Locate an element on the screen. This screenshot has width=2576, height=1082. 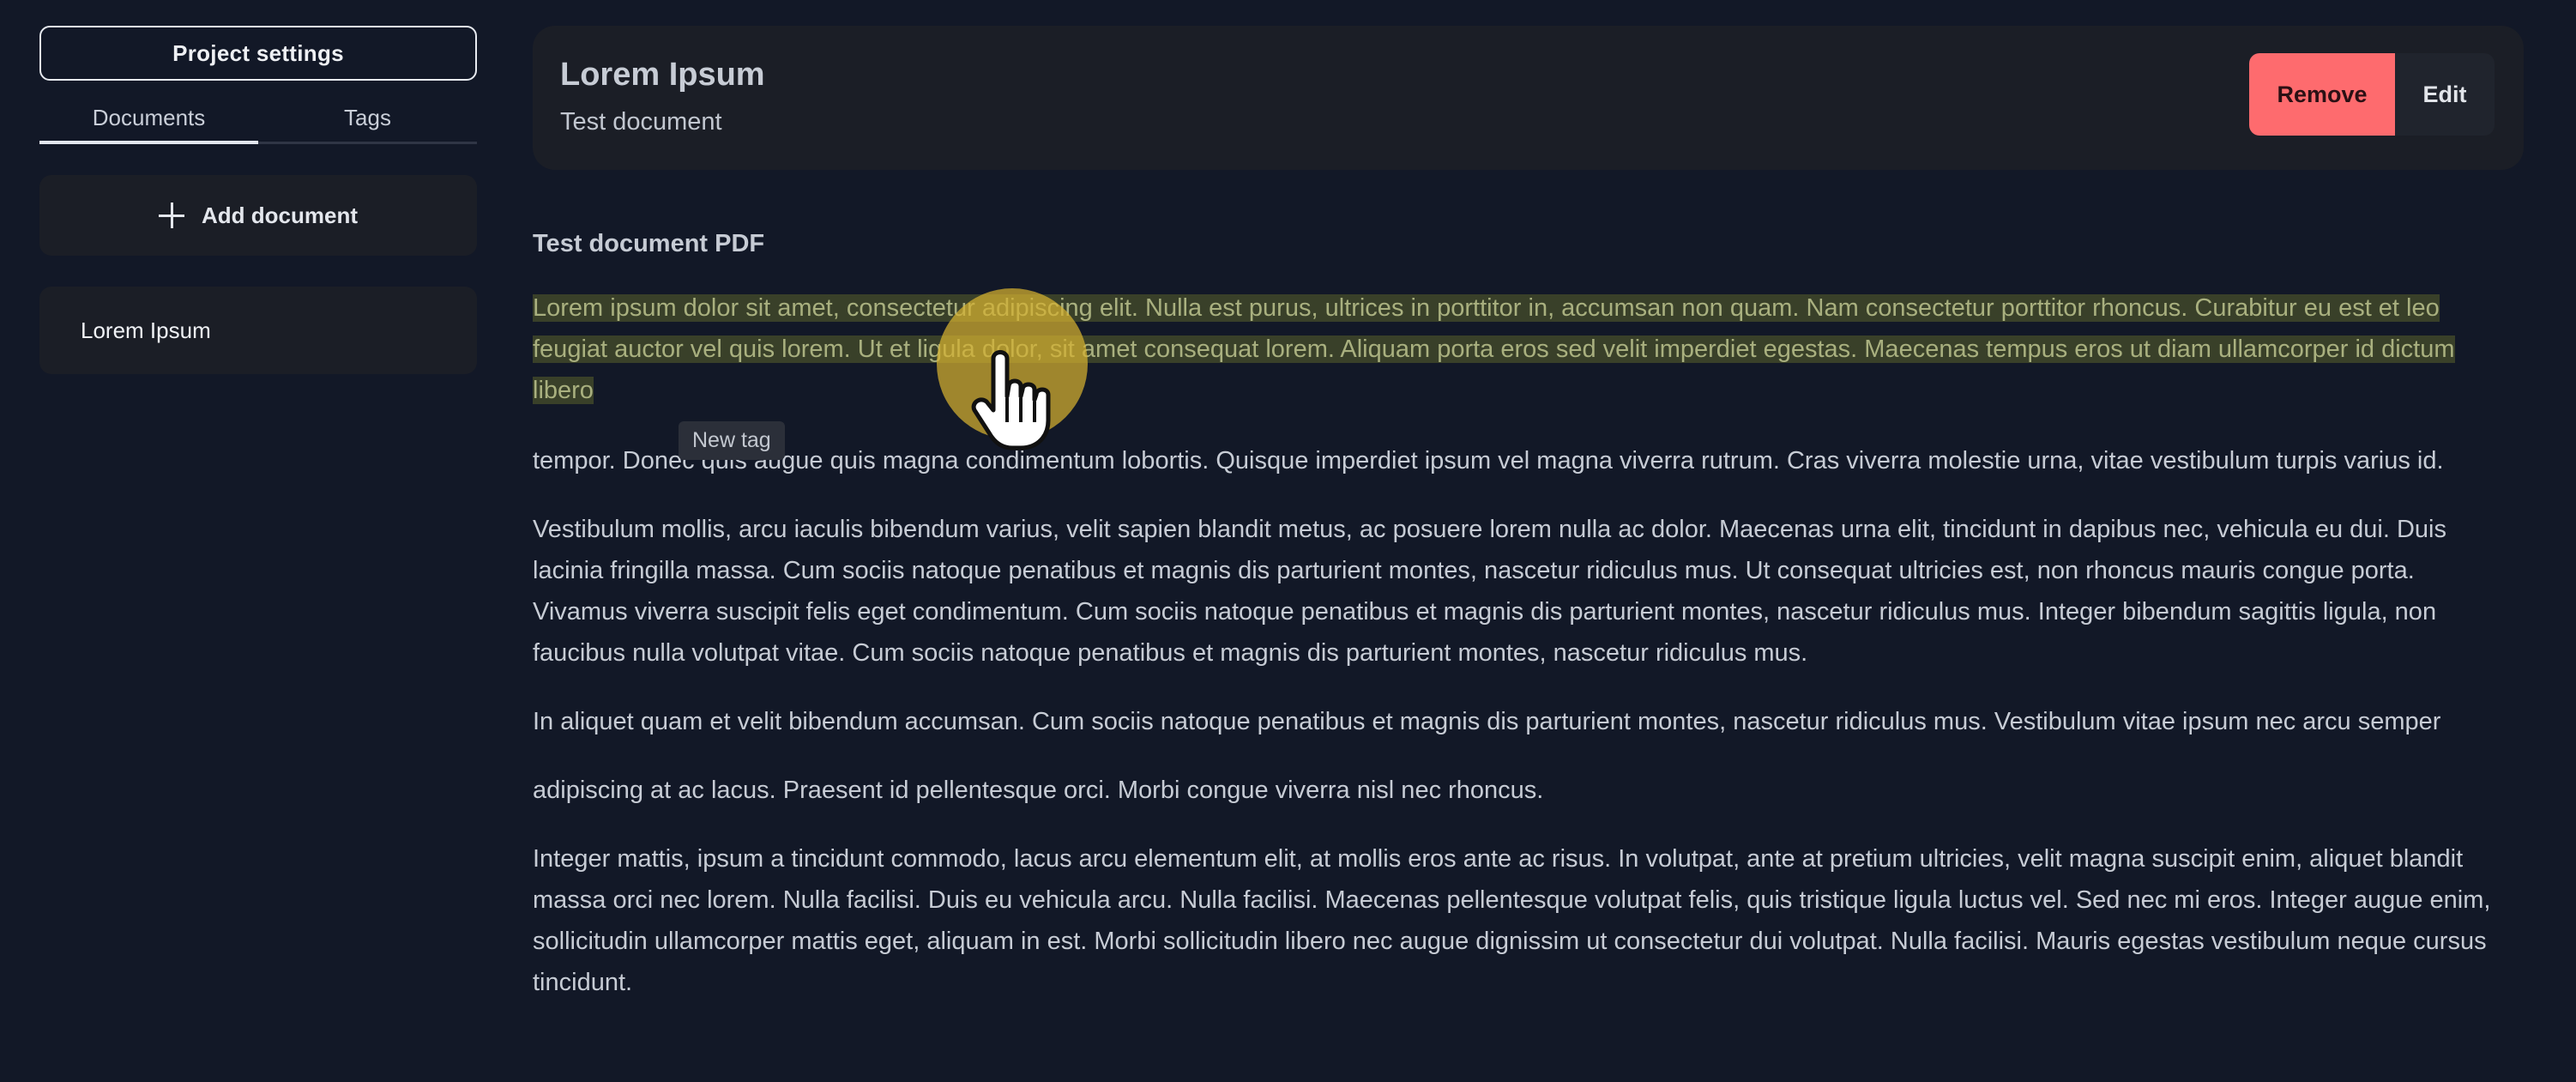
new-tag-tooltip: New tag is located at coordinates (732, 440).